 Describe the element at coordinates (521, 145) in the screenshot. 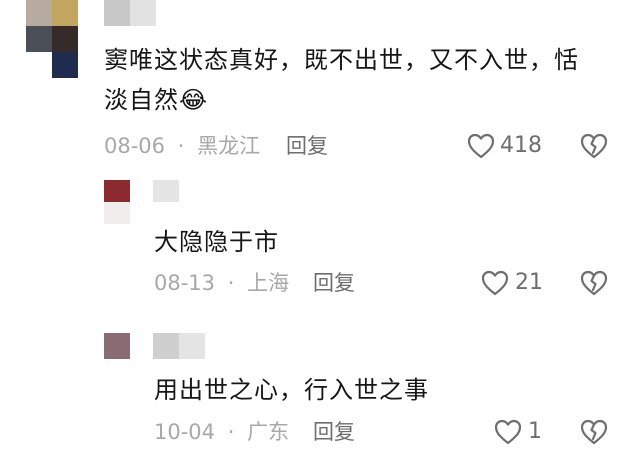

I see `like-count-1: 418` at that location.